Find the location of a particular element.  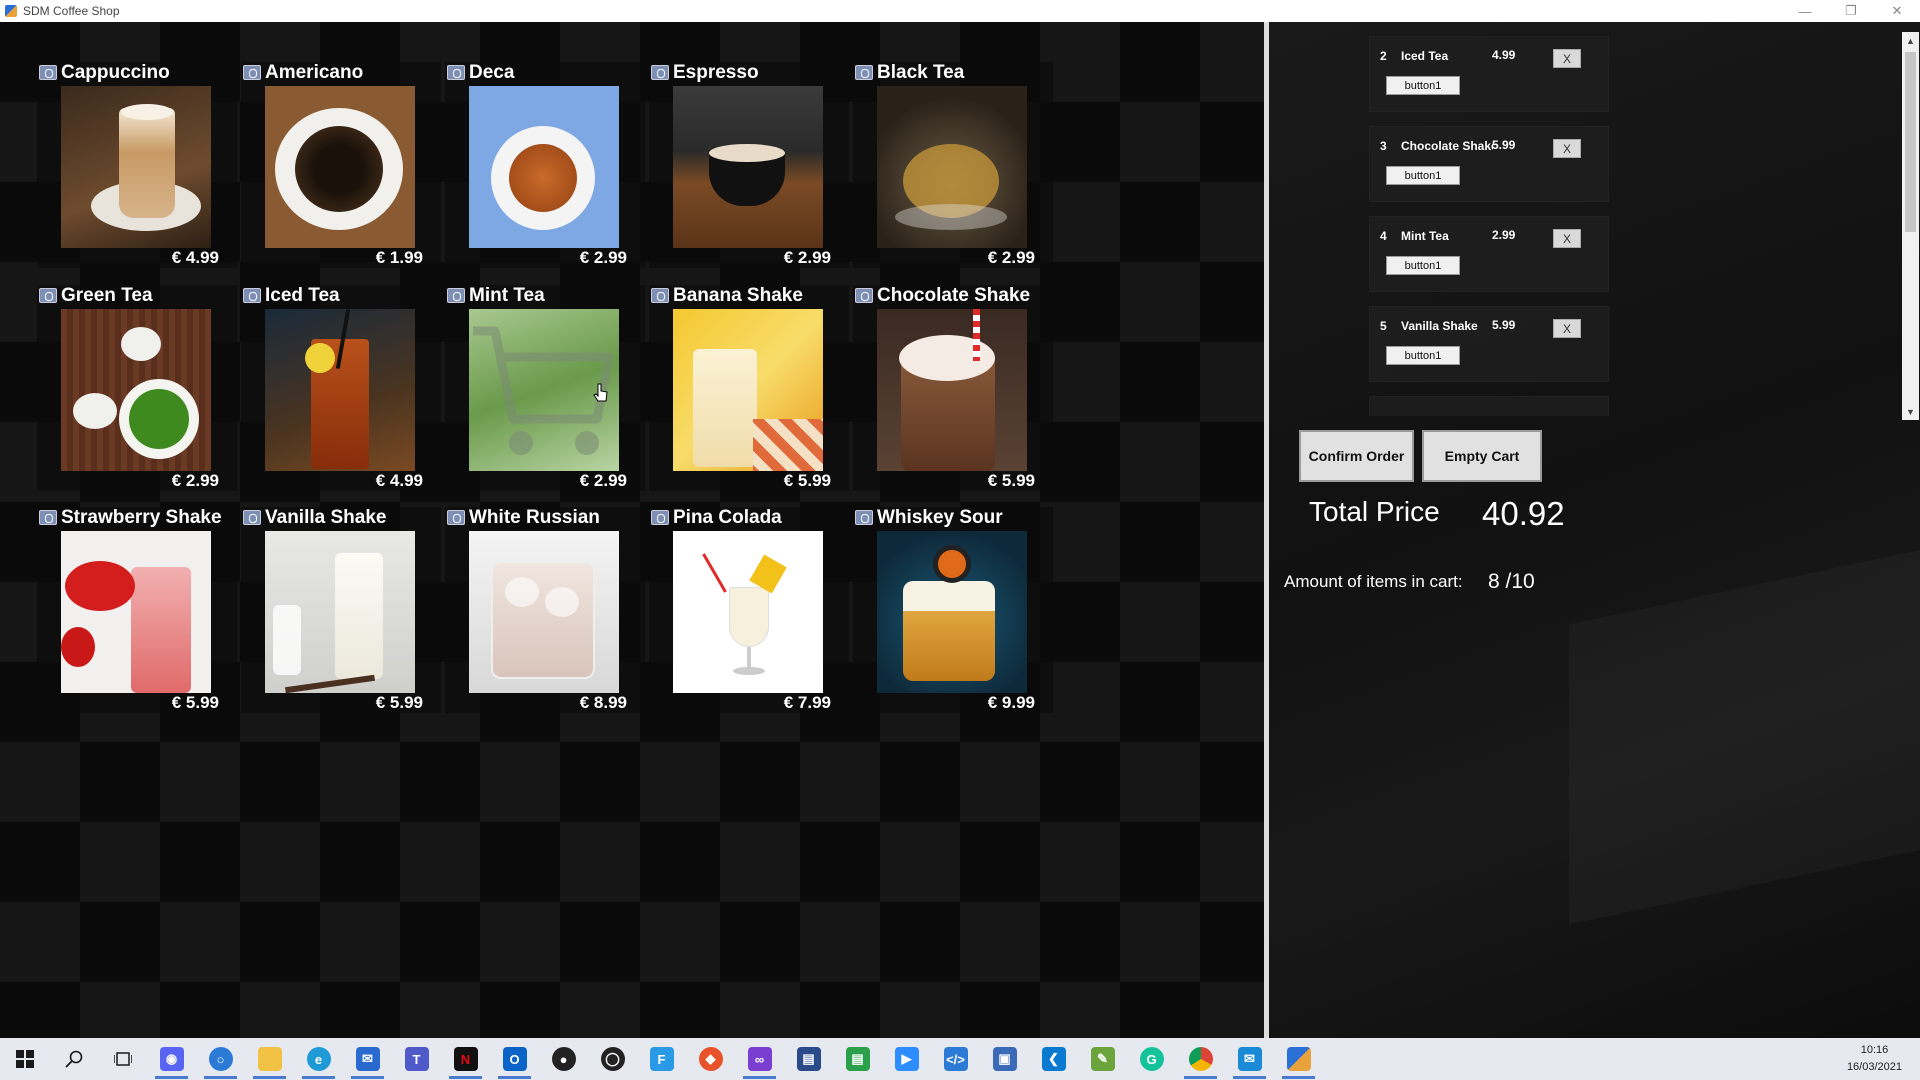

mail-icon: ✉ is located at coordinates (367, 1059).